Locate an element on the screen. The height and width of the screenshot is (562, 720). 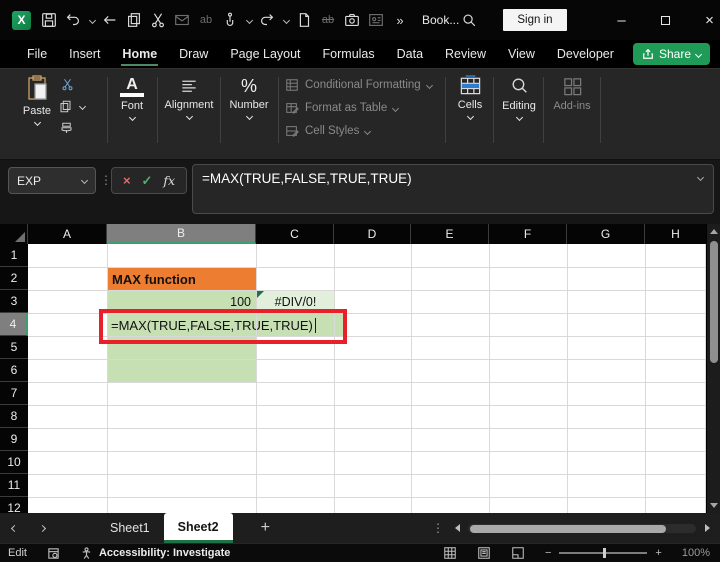
camera-icon is located at coordinates (352, 20).